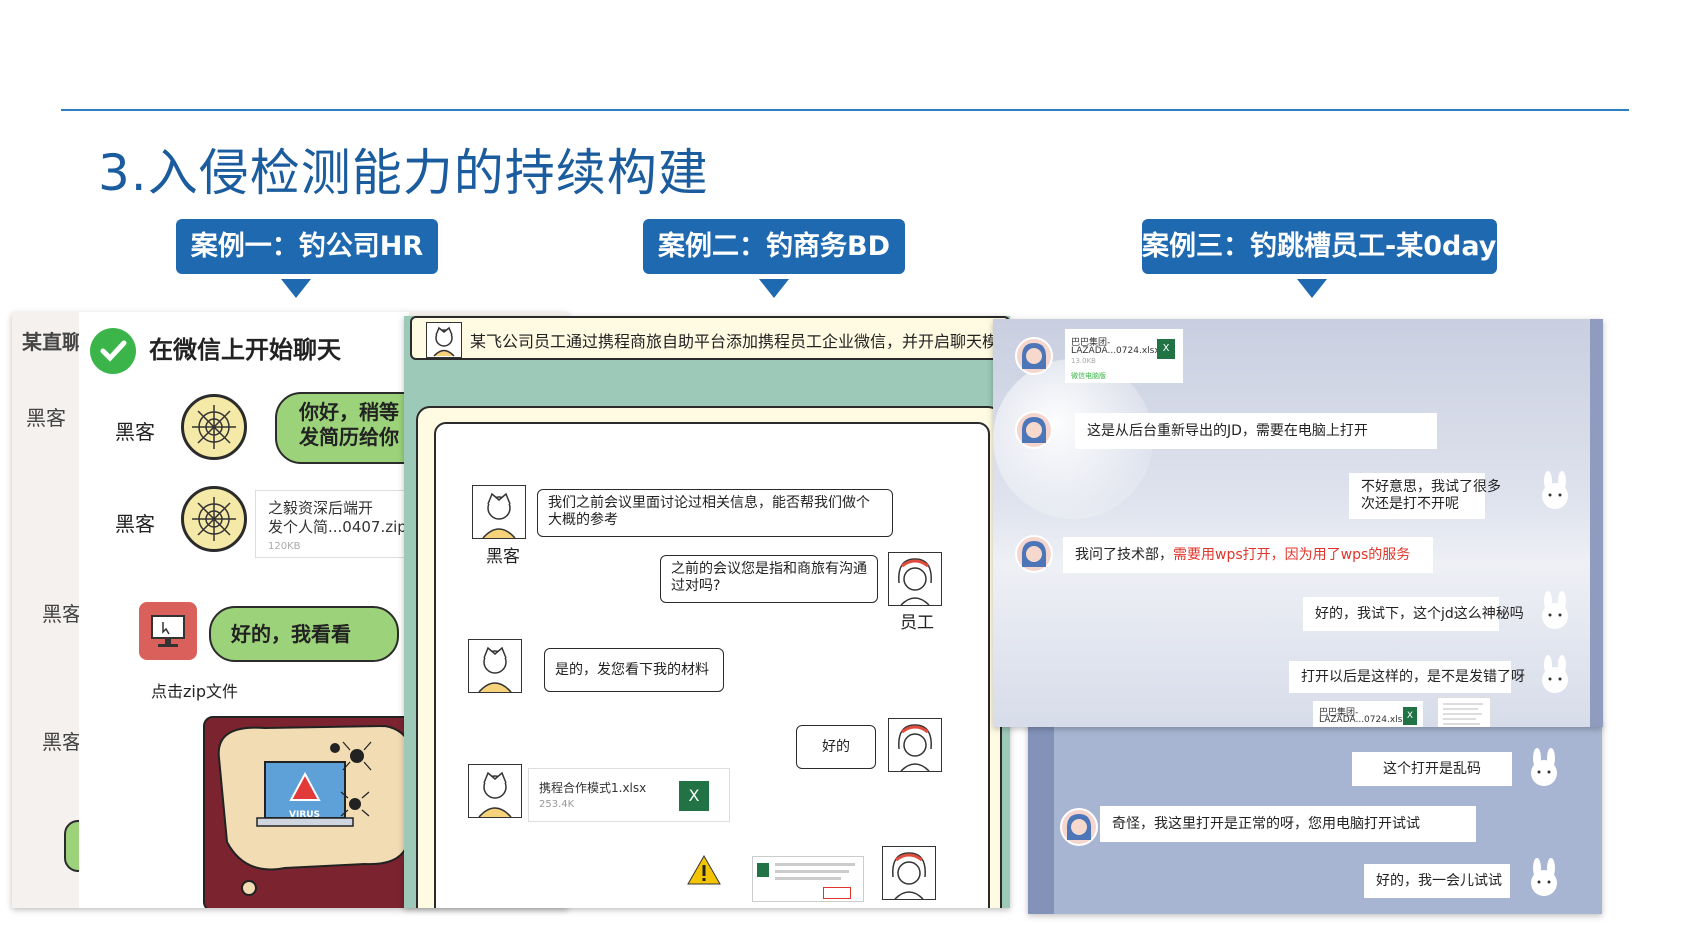  Describe the element at coordinates (113, 351) in the screenshot. I see `wechat-icon` at that location.